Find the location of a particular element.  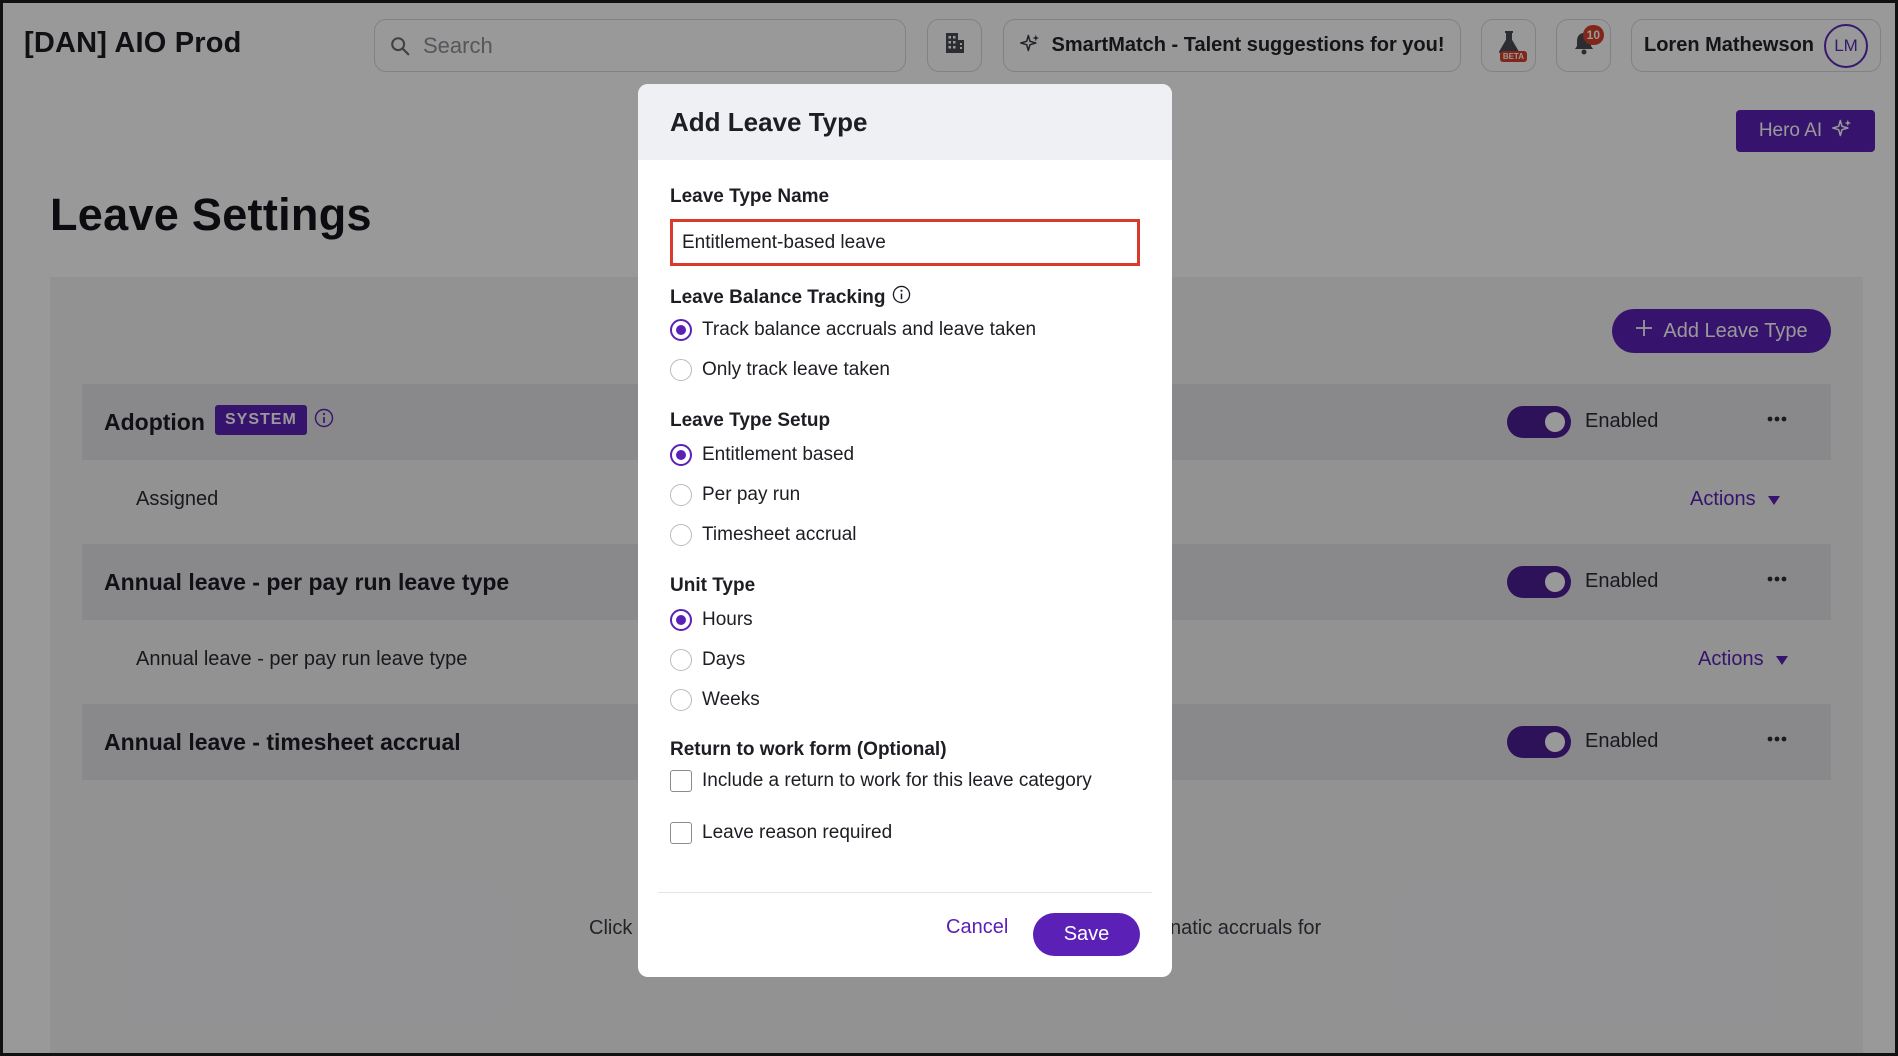

option-label: Weeks is located at coordinates (731, 699).